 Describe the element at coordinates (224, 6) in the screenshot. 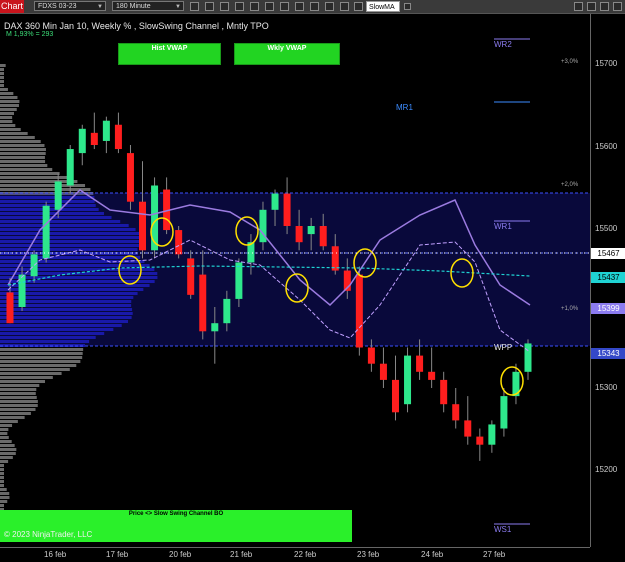

I see `properties-icon` at that location.